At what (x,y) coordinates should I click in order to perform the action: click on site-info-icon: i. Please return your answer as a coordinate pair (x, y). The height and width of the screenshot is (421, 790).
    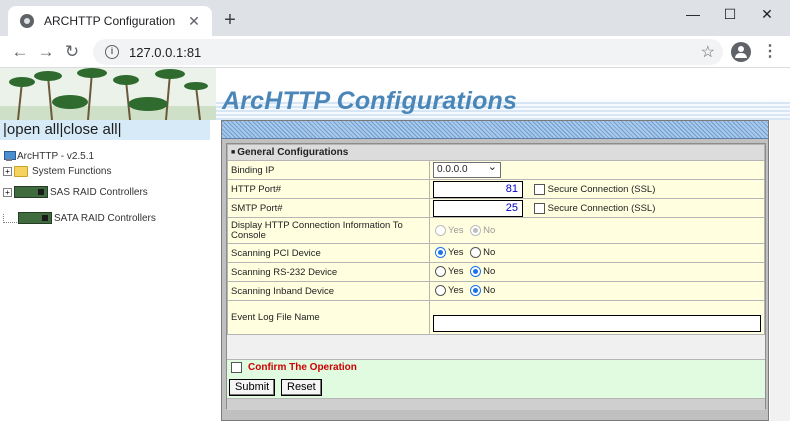
    Looking at the image, I should click on (112, 52).